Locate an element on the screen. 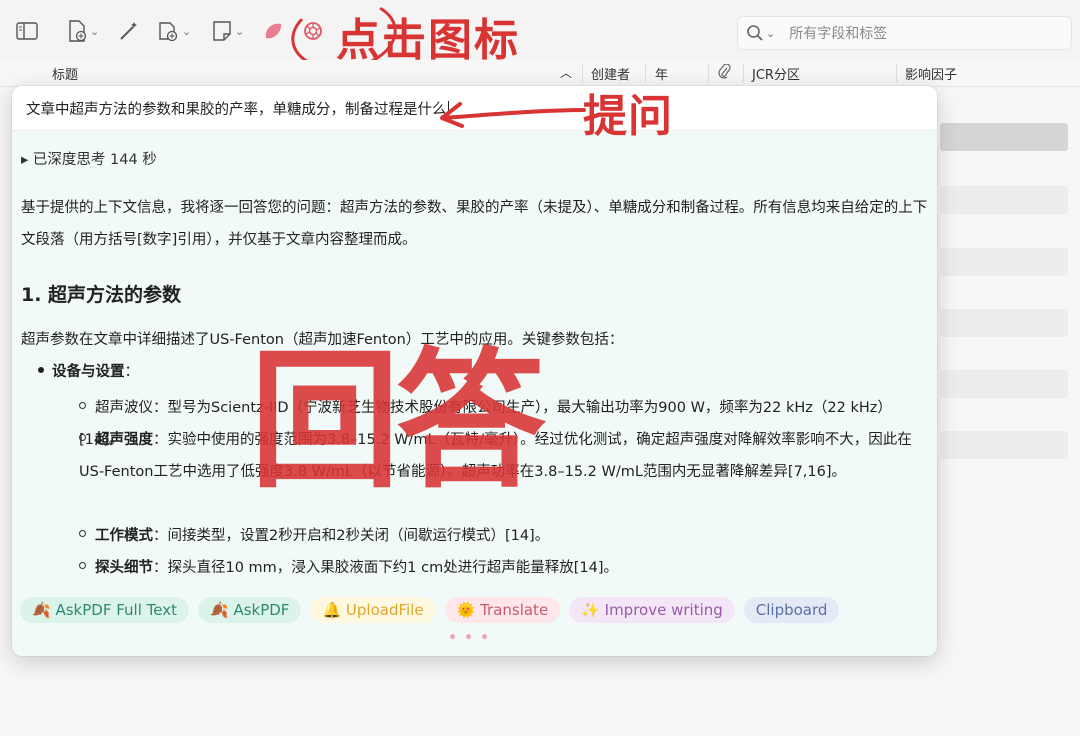 This screenshot has height=736, width=1080. column-title: 标题 is located at coordinates (65, 73).